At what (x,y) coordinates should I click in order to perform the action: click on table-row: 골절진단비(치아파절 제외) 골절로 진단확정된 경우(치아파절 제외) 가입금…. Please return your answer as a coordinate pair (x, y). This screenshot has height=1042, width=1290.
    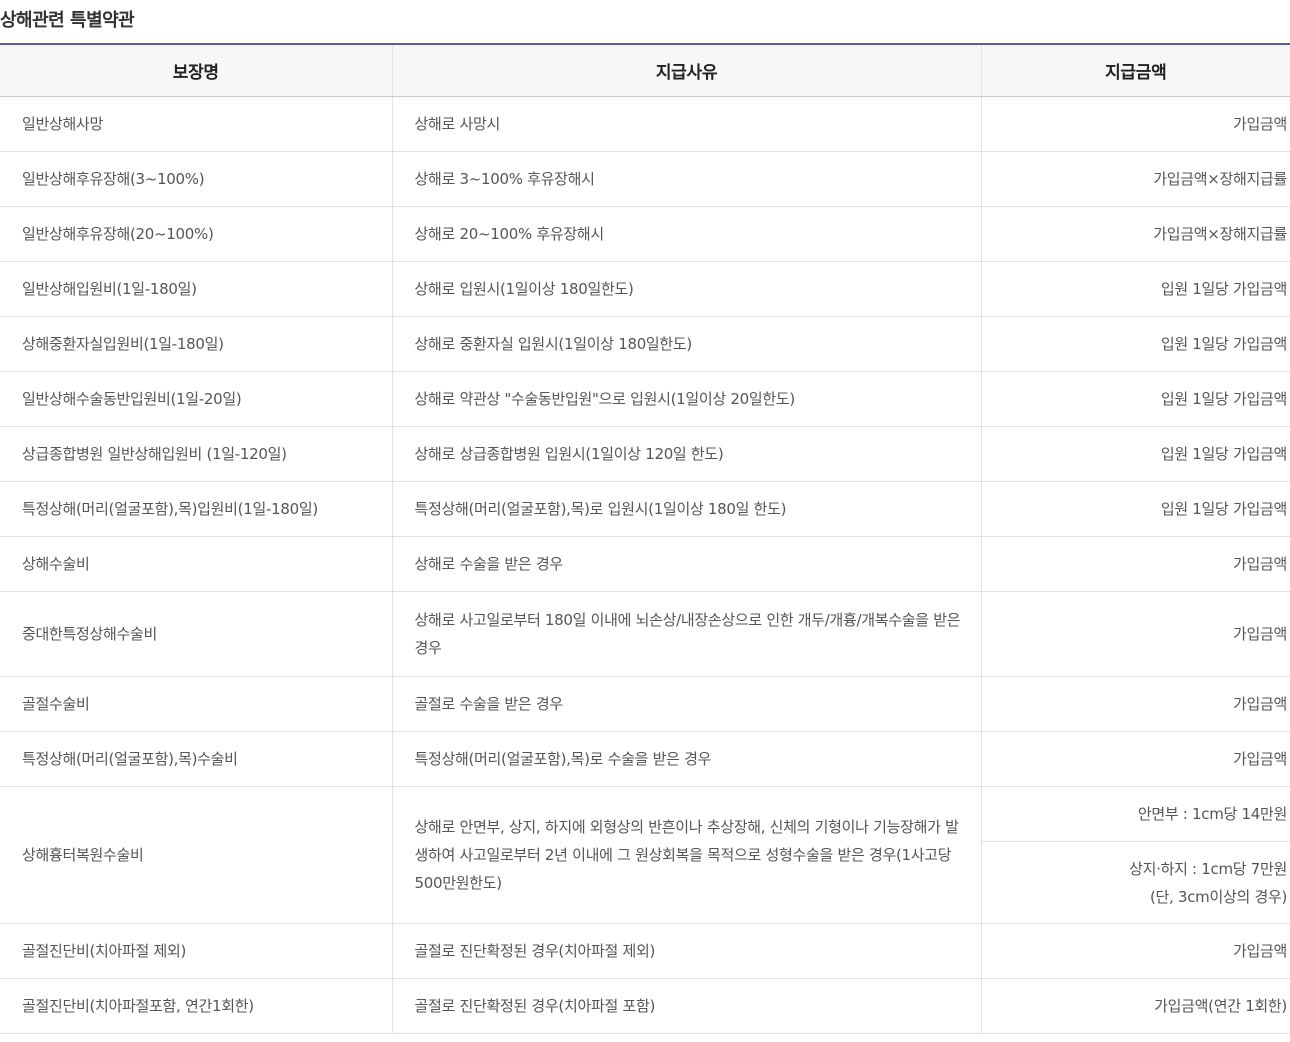
    Looking at the image, I should click on (645, 951).